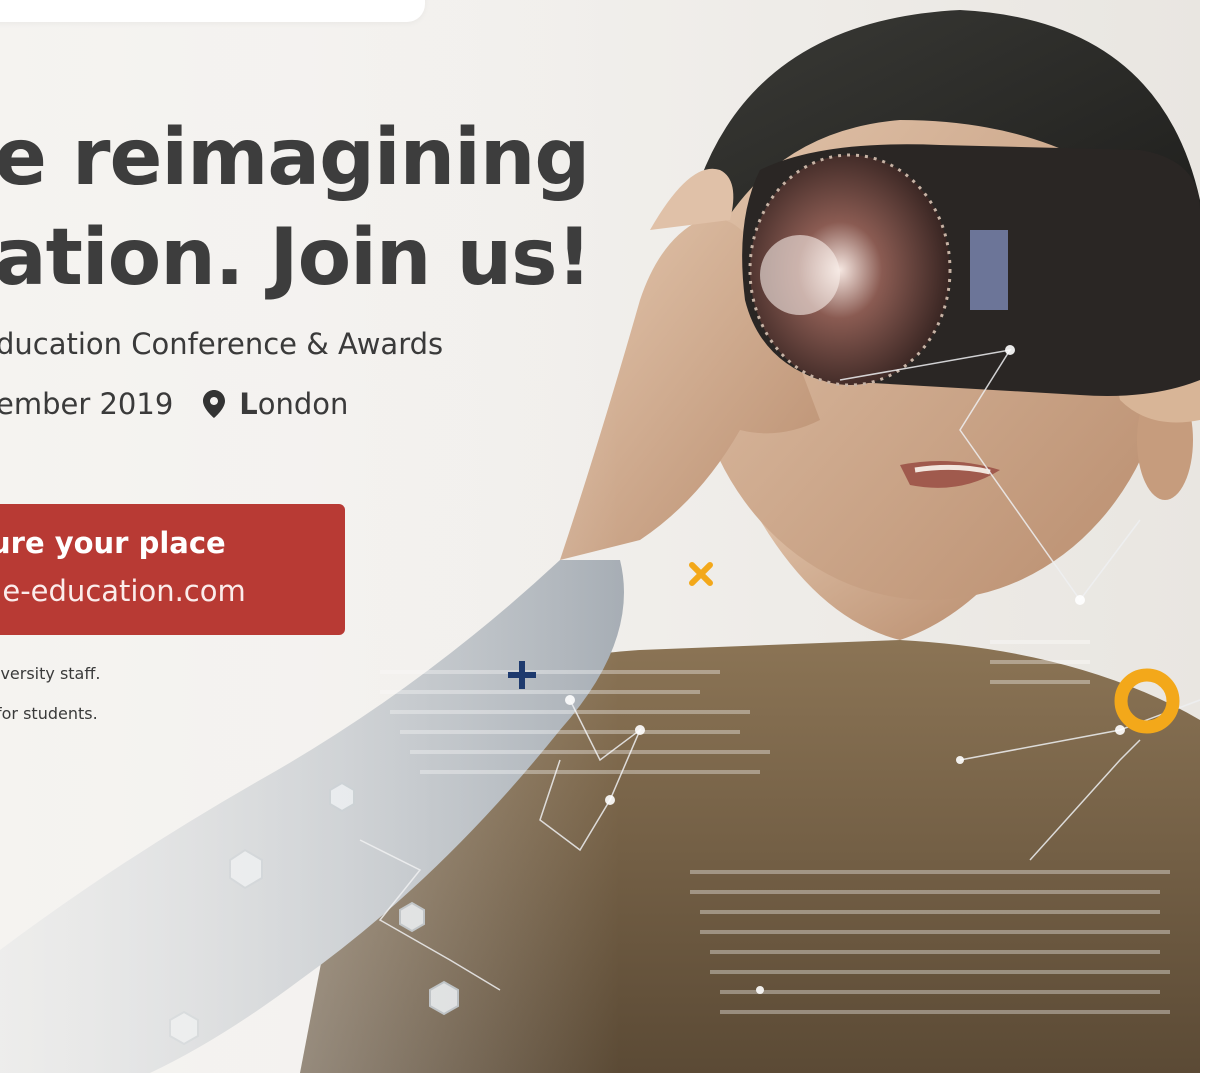 This screenshot has height=1073, width=1208. Describe the element at coordinates (50, 673) in the screenshot. I see `note-staff: iversity staff.` at that location.